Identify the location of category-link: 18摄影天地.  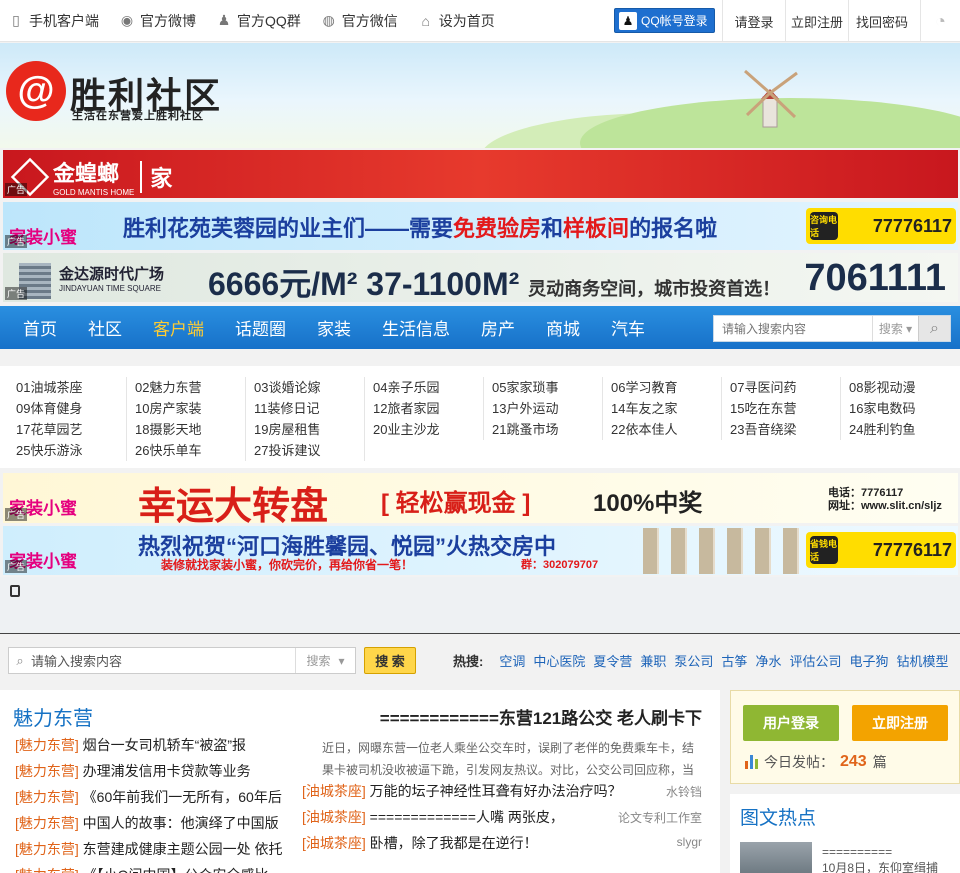
(186, 429).